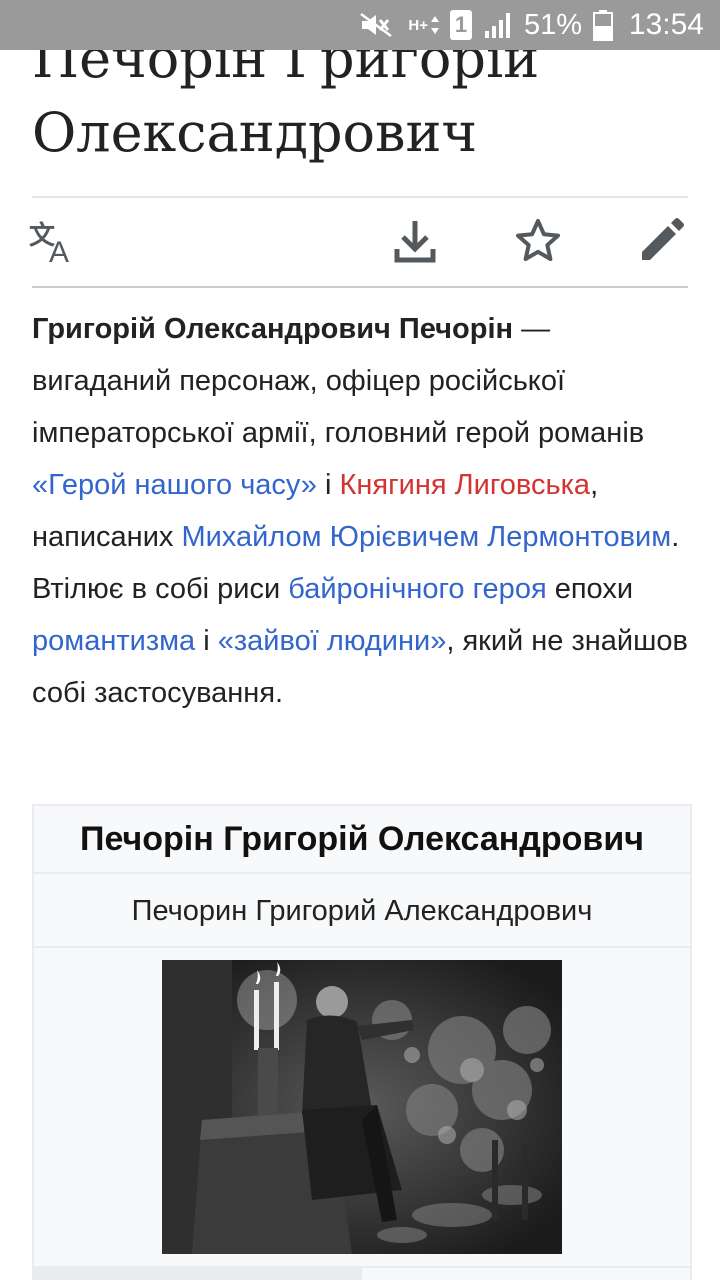 This screenshot has width=720, height=1280. I want to click on title-divider, so click(360, 197).